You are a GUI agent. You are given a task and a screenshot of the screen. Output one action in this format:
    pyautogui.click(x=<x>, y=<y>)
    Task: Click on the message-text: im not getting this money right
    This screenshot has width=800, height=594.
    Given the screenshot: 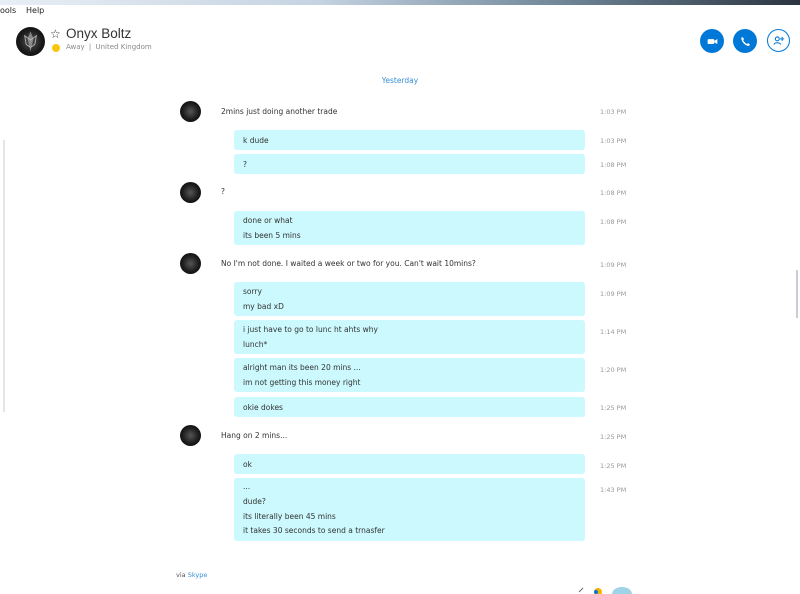 What is the action you would take?
    pyautogui.click(x=302, y=382)
    